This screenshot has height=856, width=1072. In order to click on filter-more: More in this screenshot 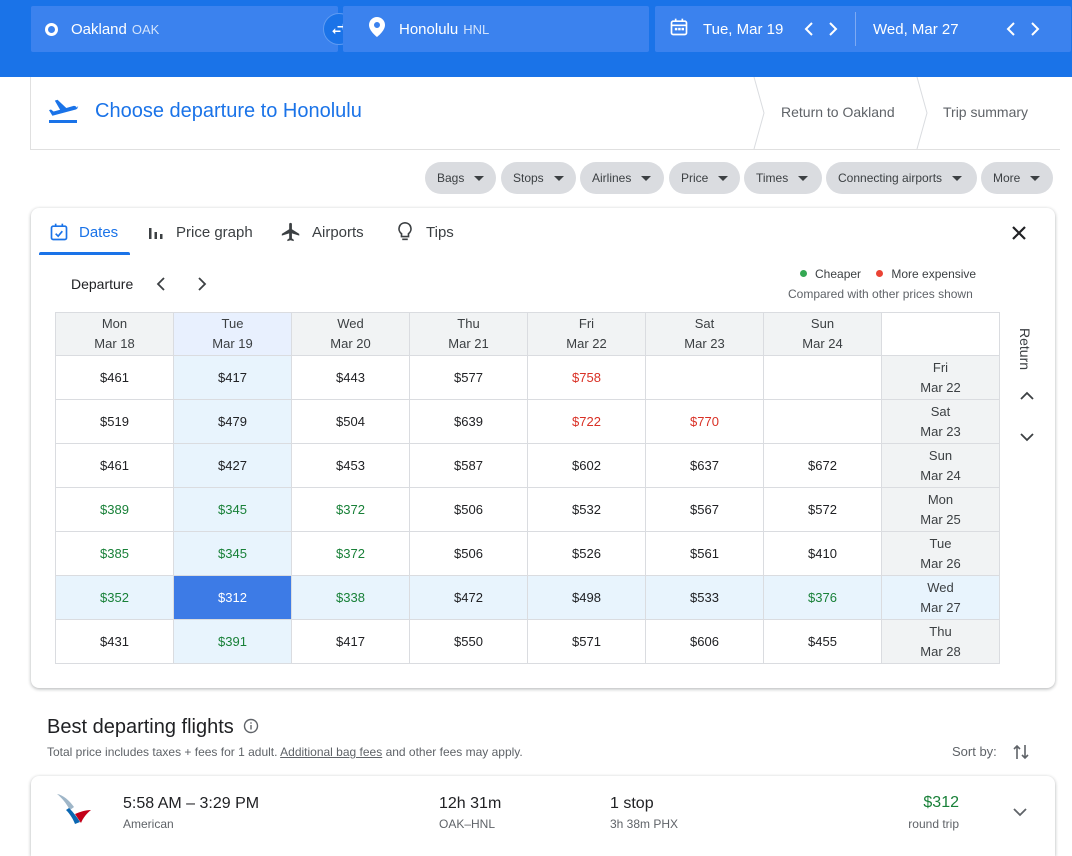, I will do `click(1017, 178)`.